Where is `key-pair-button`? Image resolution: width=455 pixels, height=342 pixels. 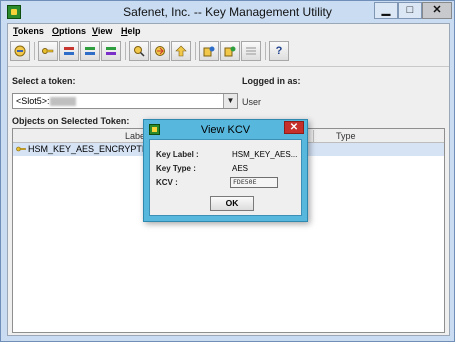 key-pair-button is located at coordinates (69, 51).